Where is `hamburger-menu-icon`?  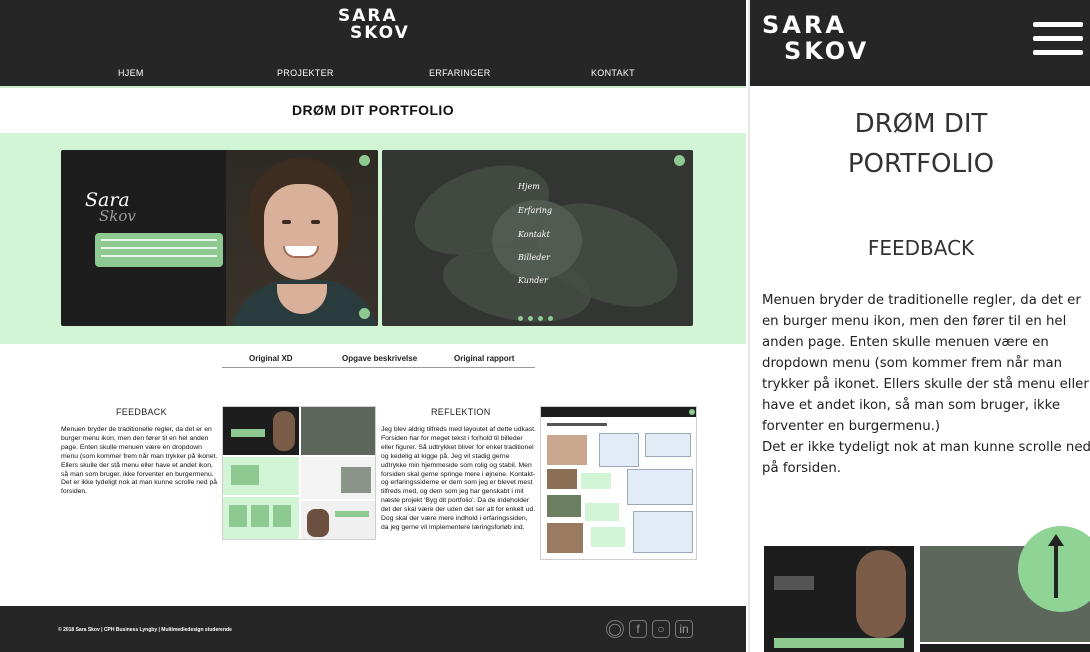
hamburger-menu-icon is located at coordinates (1058, 42).